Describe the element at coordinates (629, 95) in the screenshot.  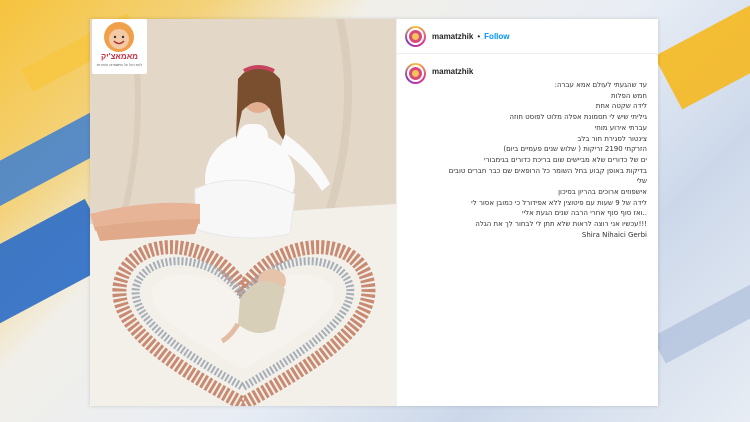
I see `caption-line: חמש הפלות` at that location.